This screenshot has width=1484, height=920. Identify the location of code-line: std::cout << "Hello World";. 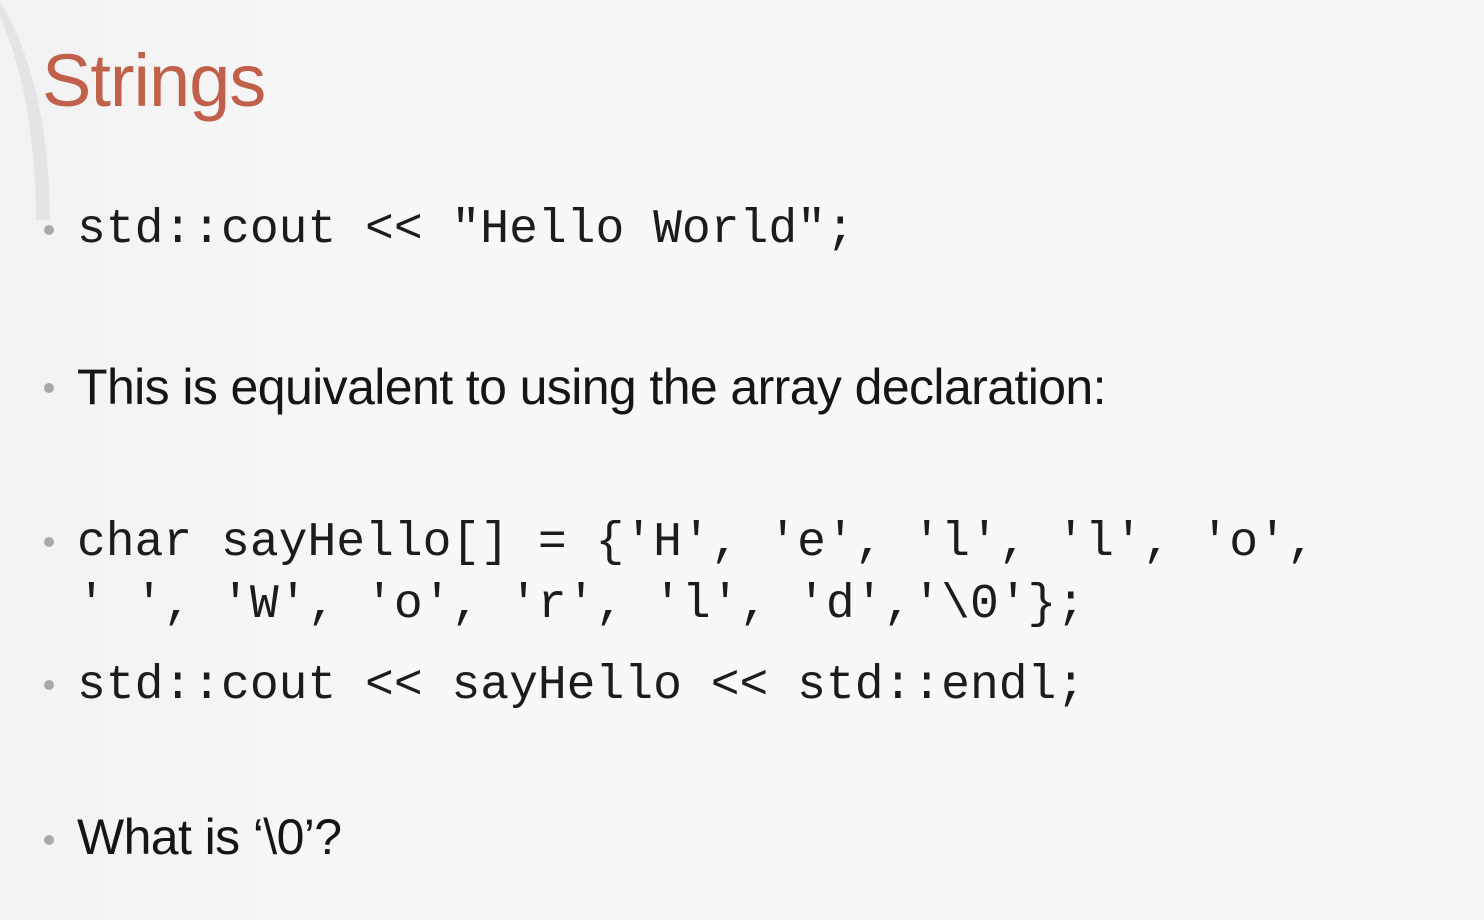
(466, 230).